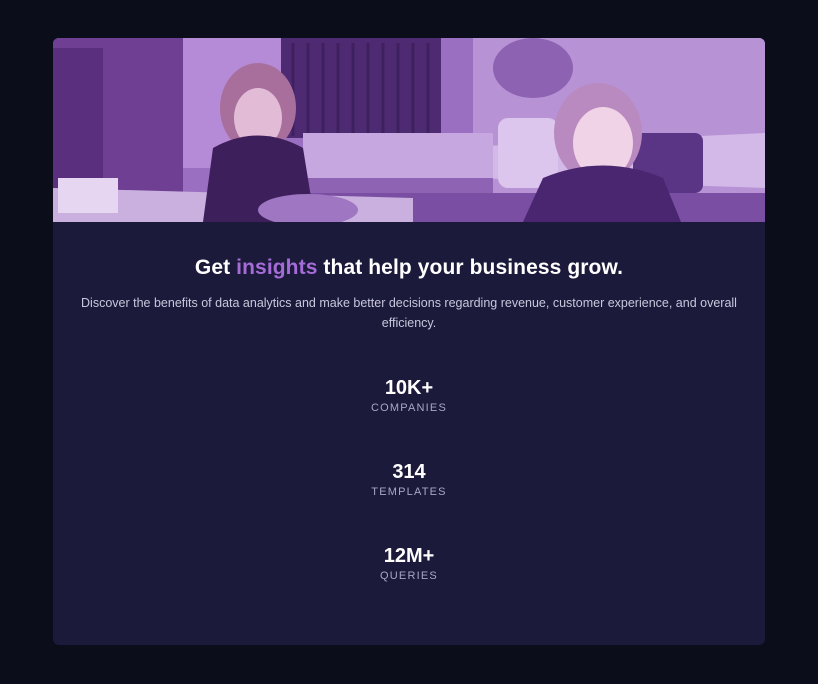 Image resolution: width=818 pixels, height=684 pixels. I want to click on title-suffix: that help your business grow., so click(470, 267).